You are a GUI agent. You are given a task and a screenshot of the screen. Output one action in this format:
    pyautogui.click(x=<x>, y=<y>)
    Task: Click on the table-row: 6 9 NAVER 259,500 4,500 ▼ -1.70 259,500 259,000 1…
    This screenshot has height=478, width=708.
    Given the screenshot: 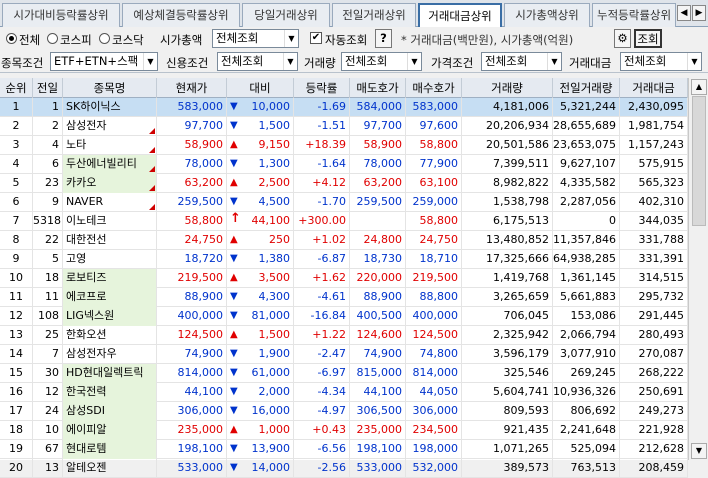 What is the action you would take?
    pyautogui.click(x=344, y=202)
    